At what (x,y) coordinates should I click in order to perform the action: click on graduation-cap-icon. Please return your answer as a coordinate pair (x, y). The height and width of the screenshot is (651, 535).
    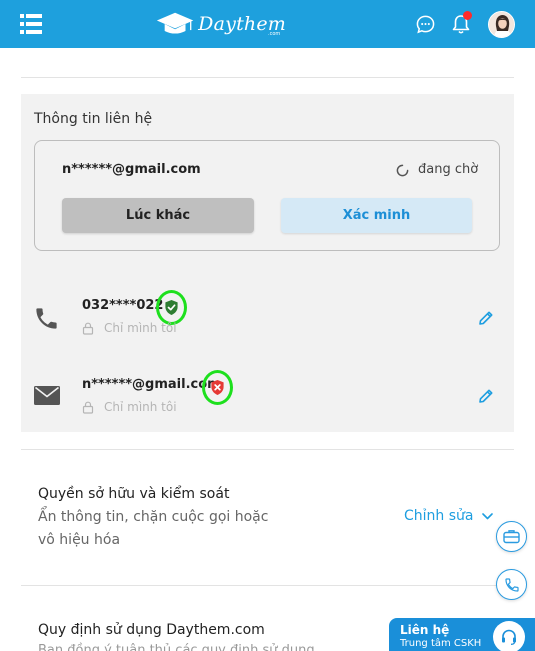
    Looking at the image, I should click on (175, 23).